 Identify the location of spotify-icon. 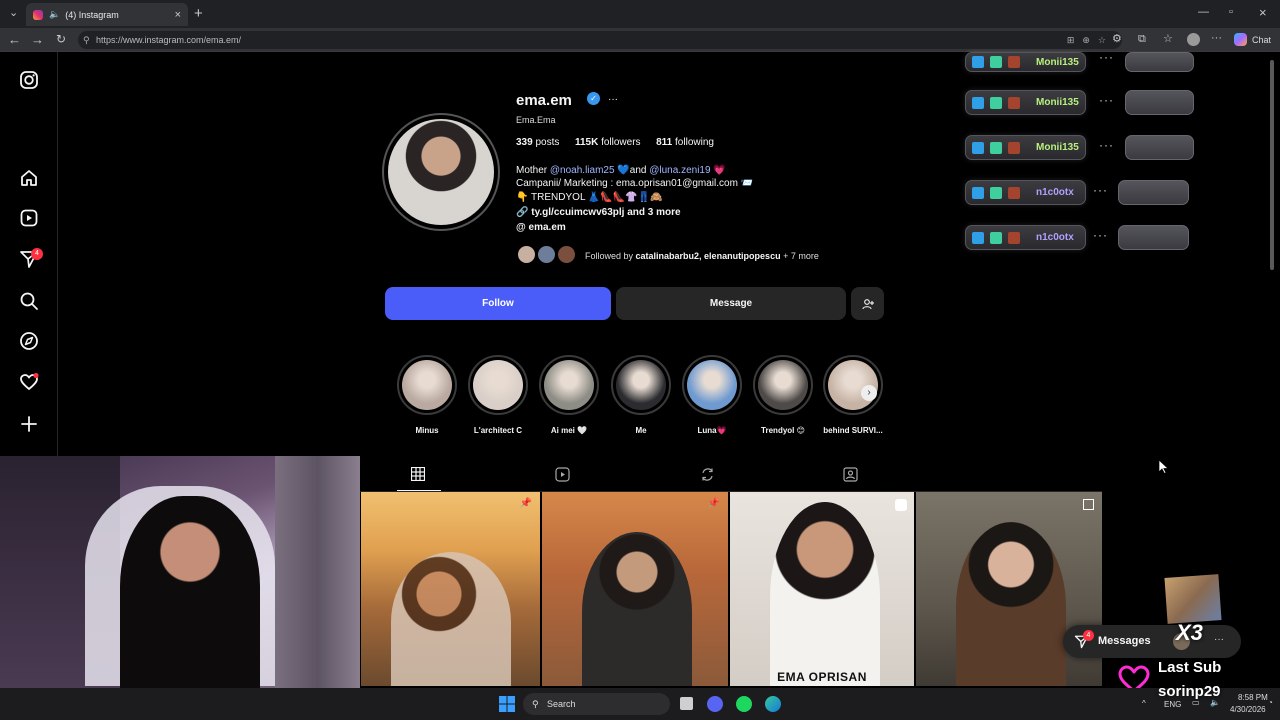
(744, 704).